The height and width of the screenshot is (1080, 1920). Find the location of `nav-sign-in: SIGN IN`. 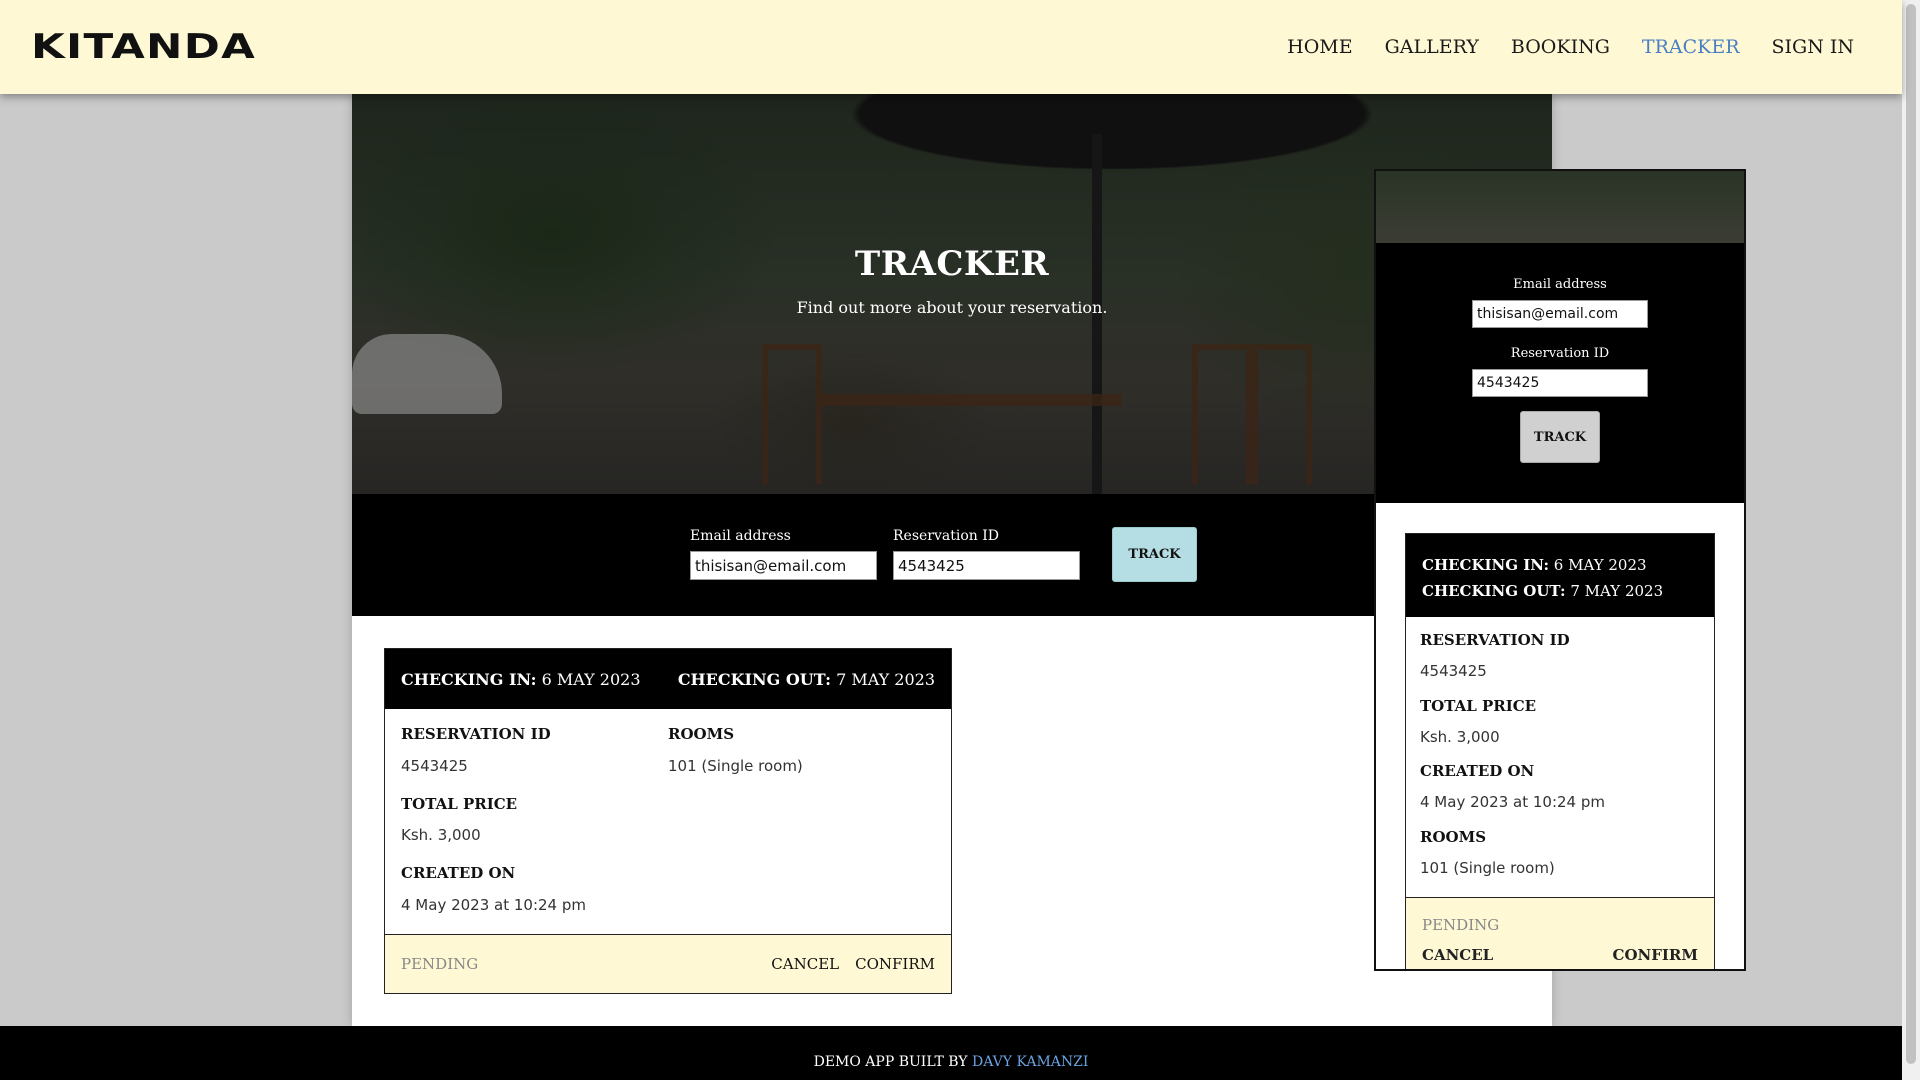

nav-sign-in: SIGN IN is located at coordinates (1813, 47).